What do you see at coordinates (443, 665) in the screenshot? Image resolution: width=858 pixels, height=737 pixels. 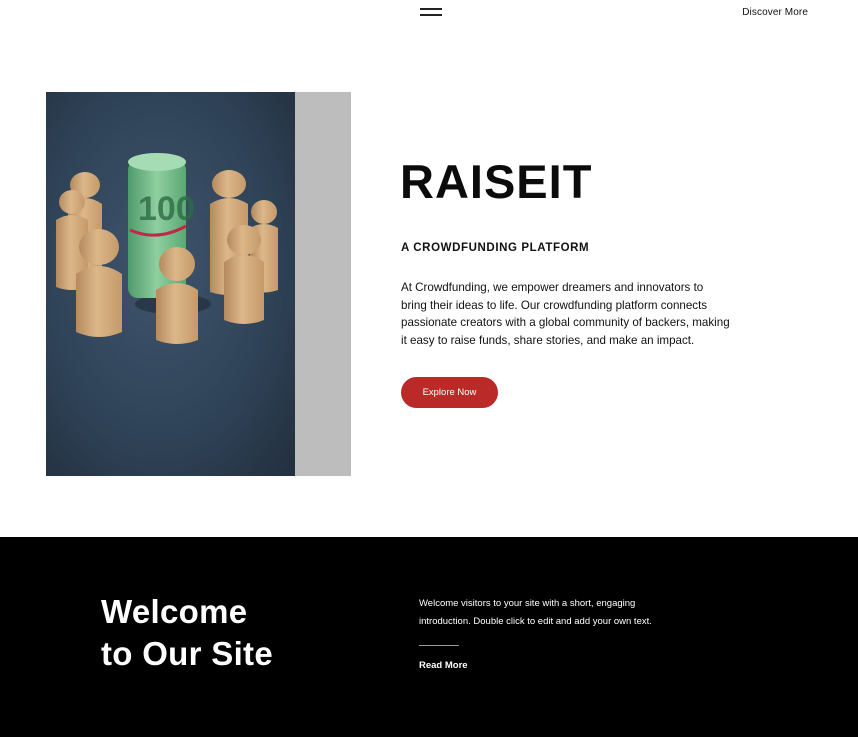 I see `read-more-link: Read More` at bounding box center [443, 665].